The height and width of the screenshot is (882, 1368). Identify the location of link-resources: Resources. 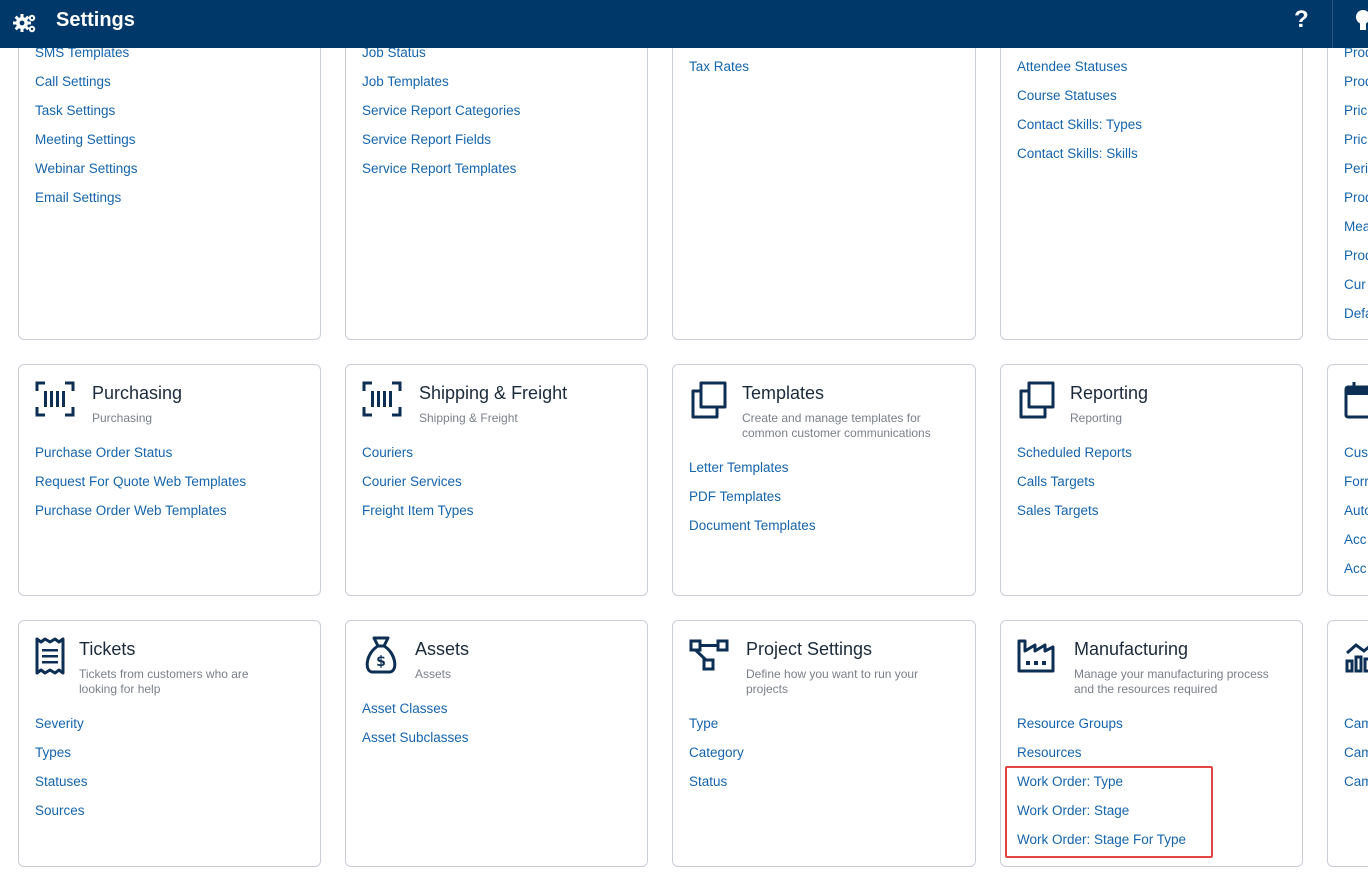
(1049, 752).